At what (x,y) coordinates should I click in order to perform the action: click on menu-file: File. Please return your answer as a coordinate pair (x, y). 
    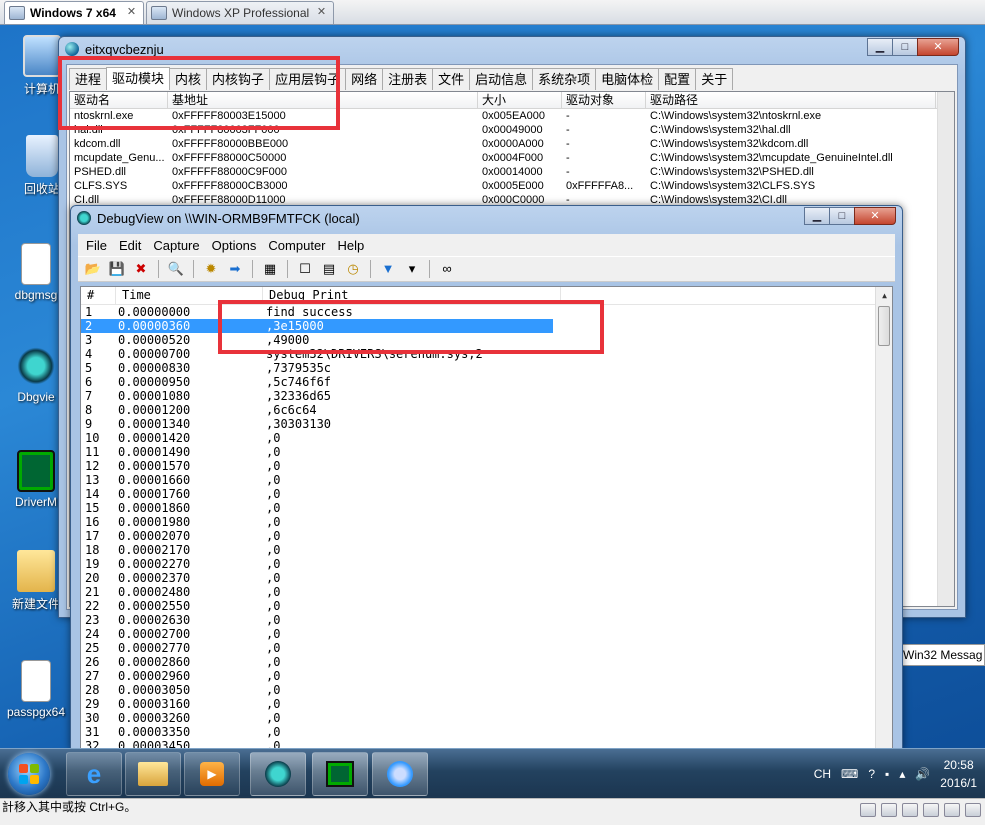
    Looking at the image, I should click on (96, 245).